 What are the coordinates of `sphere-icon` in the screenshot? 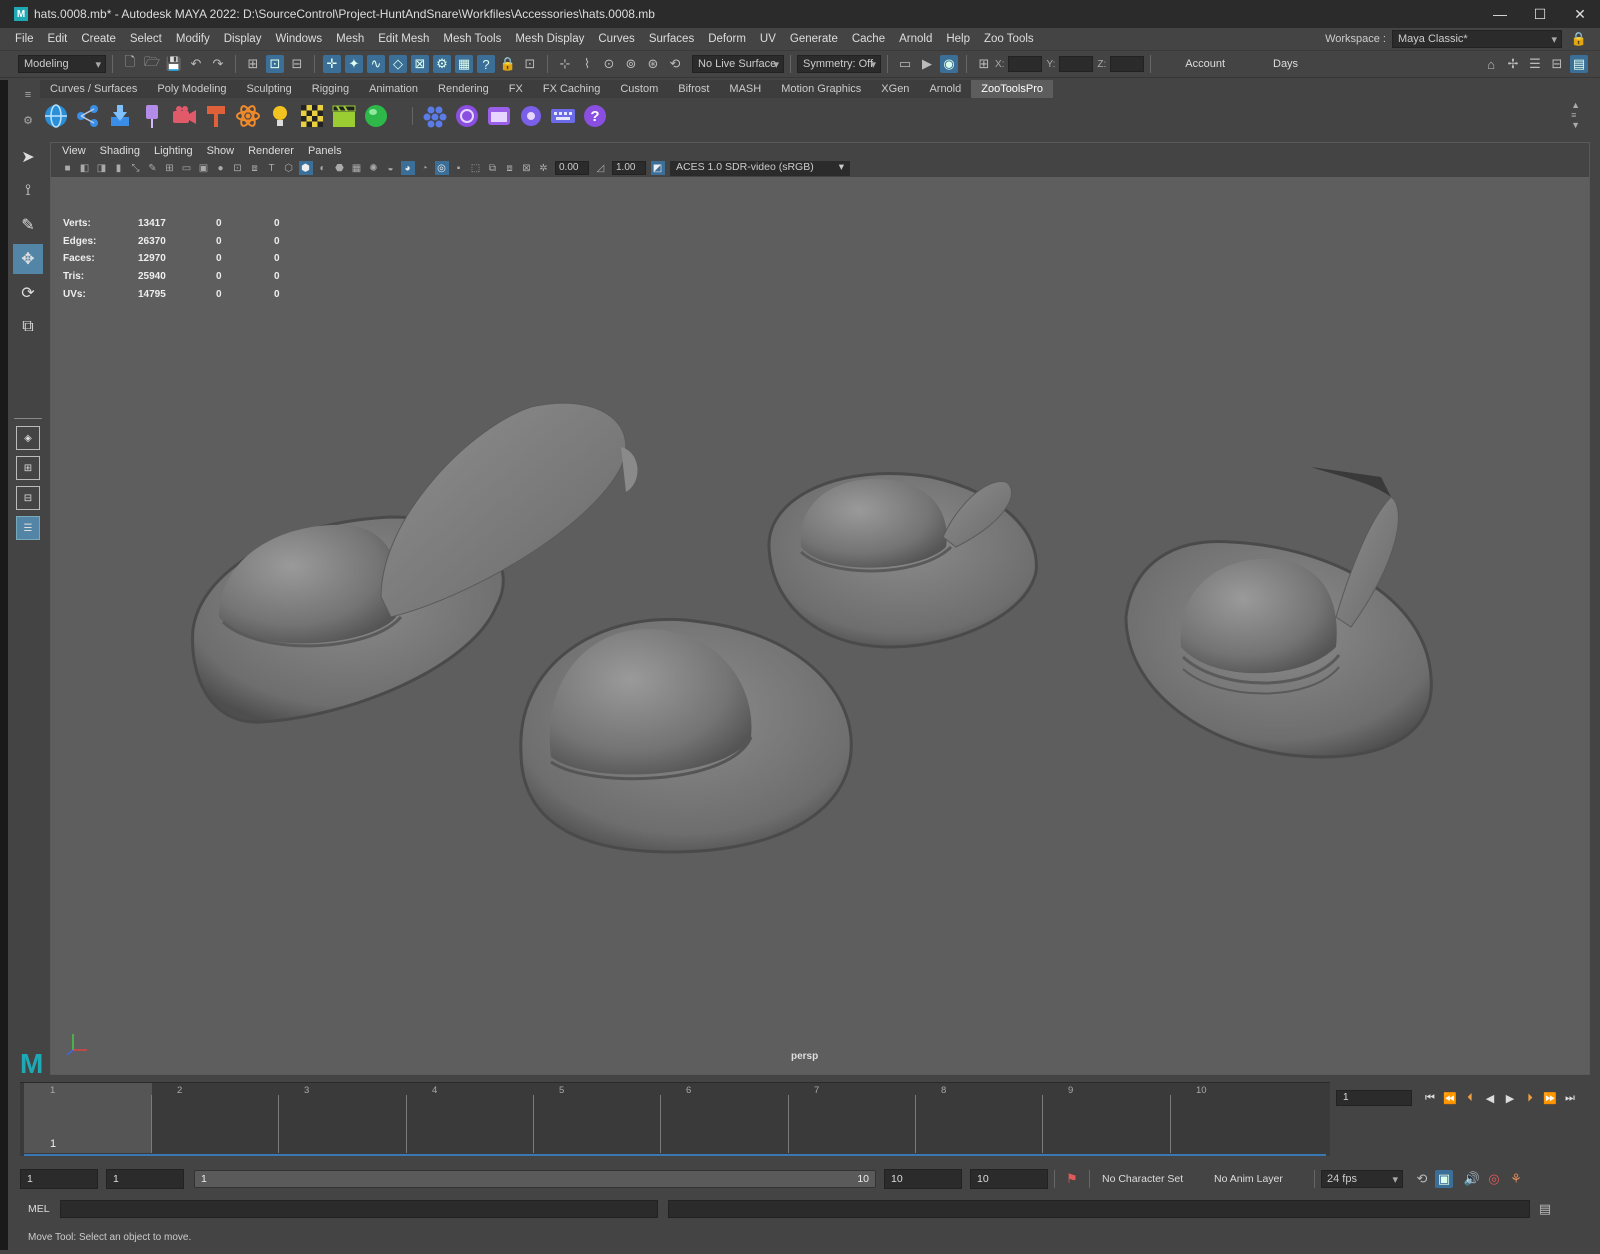 It's located at (376, 116).